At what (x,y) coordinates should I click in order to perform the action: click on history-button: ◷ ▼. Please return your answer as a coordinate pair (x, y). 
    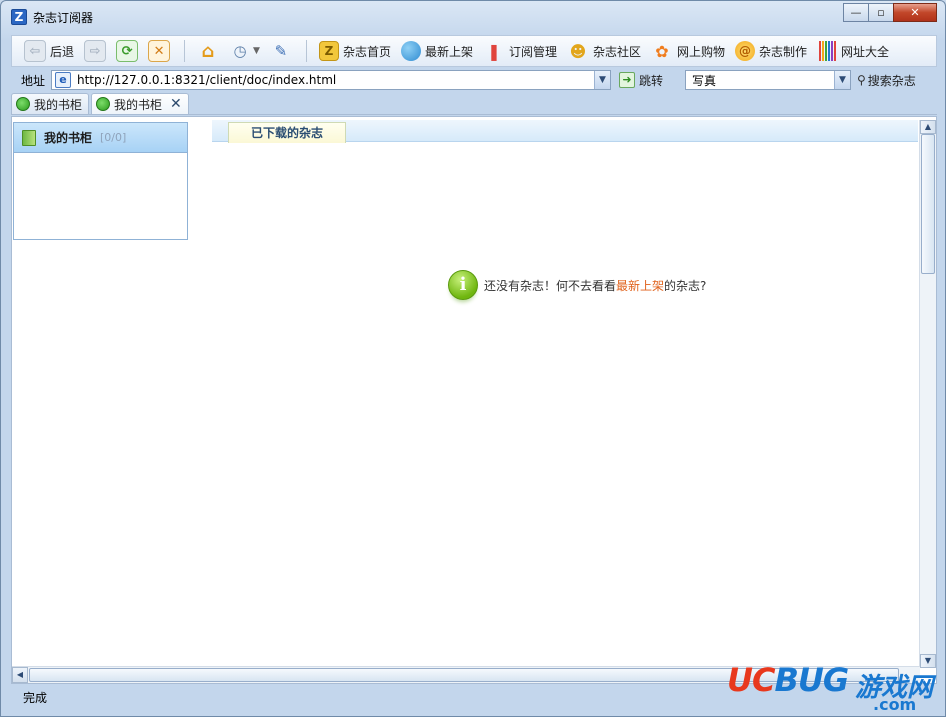
    Looking at the image, I should click on (244, 51).